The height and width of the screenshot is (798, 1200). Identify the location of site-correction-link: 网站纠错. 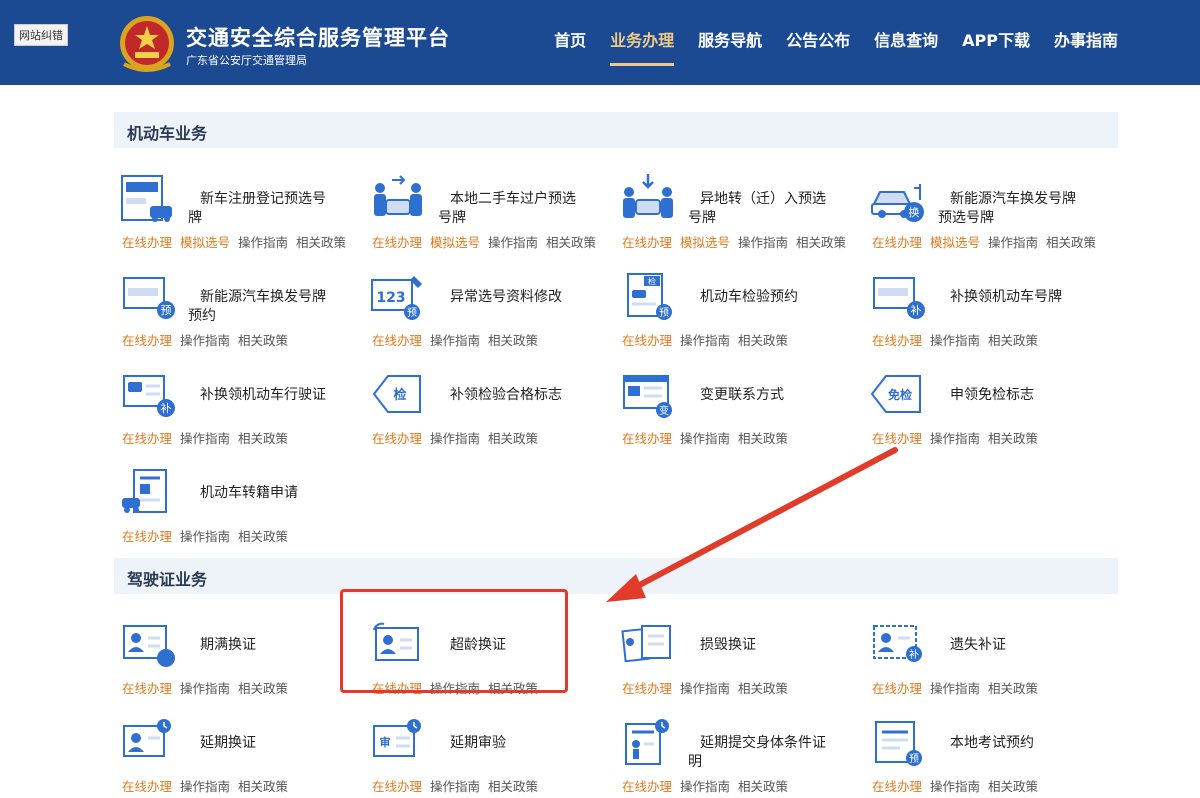
(41, 35).